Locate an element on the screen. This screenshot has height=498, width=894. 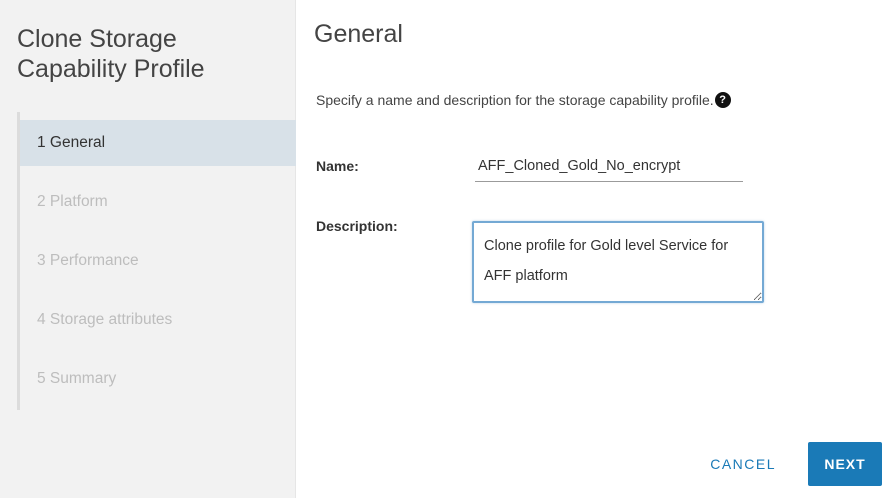
name-label: Name: is located at coordinates (337, 166).